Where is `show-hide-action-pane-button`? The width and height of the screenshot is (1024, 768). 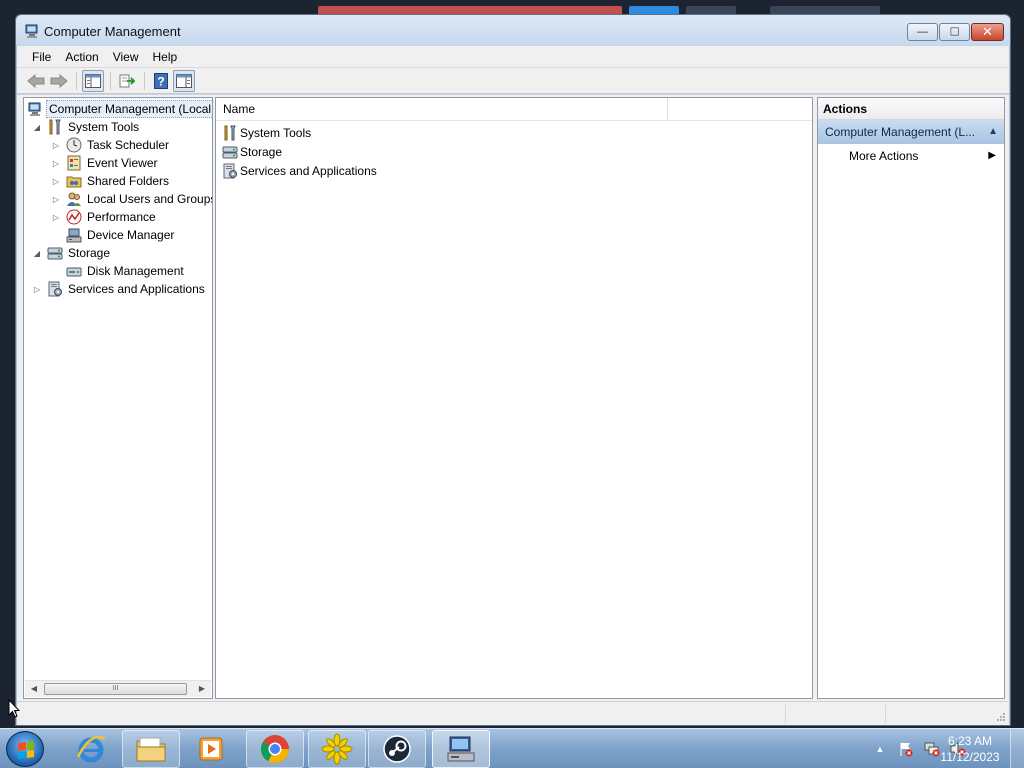 show-hide-action-pane-button is located at coordinates (184, 80).